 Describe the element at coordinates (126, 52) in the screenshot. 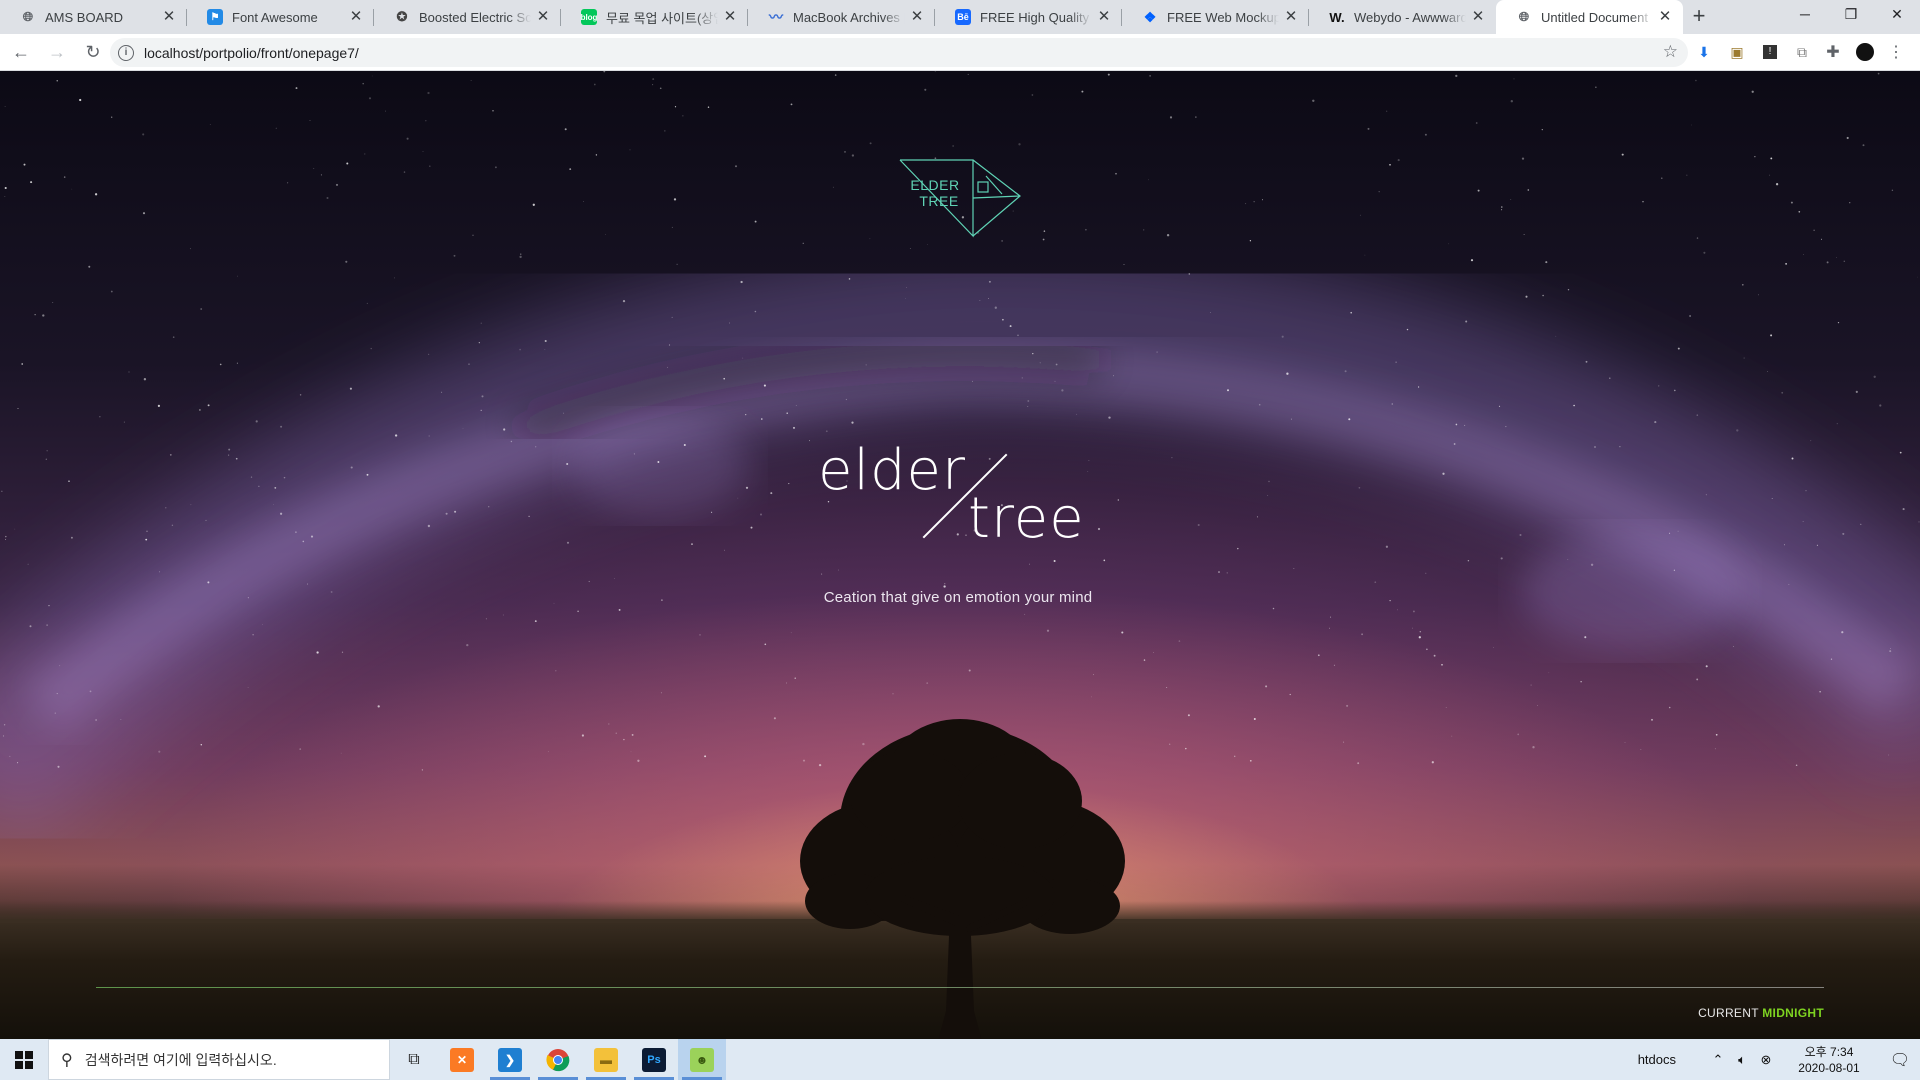

I see `info-icon: i` at that location.